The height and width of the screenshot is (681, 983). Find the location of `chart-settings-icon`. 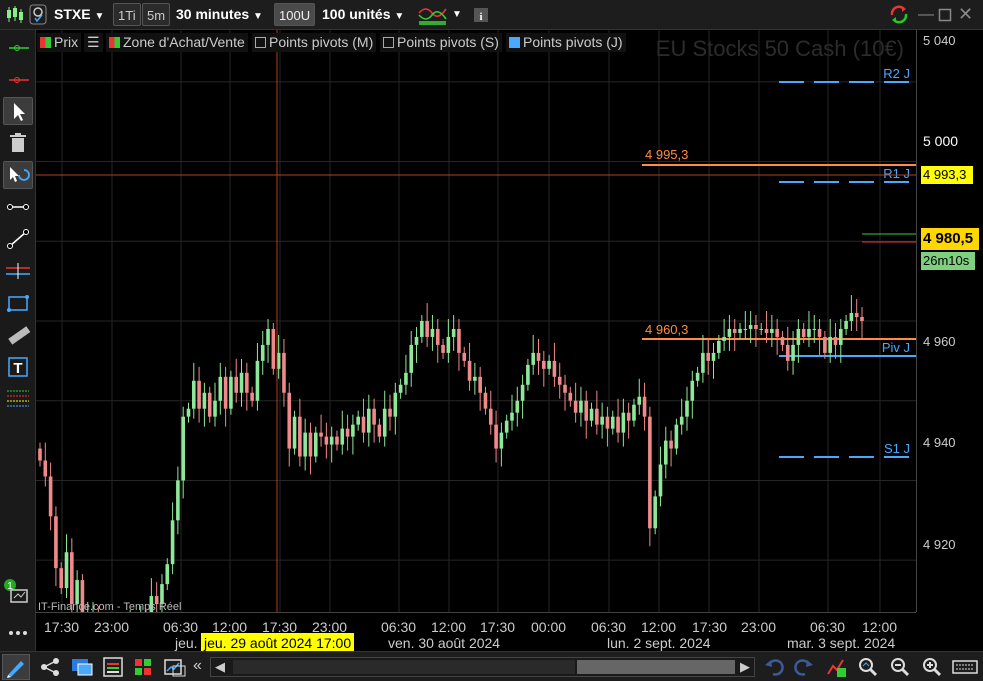

chart-settings-icon is located at coordinates (837, 668).